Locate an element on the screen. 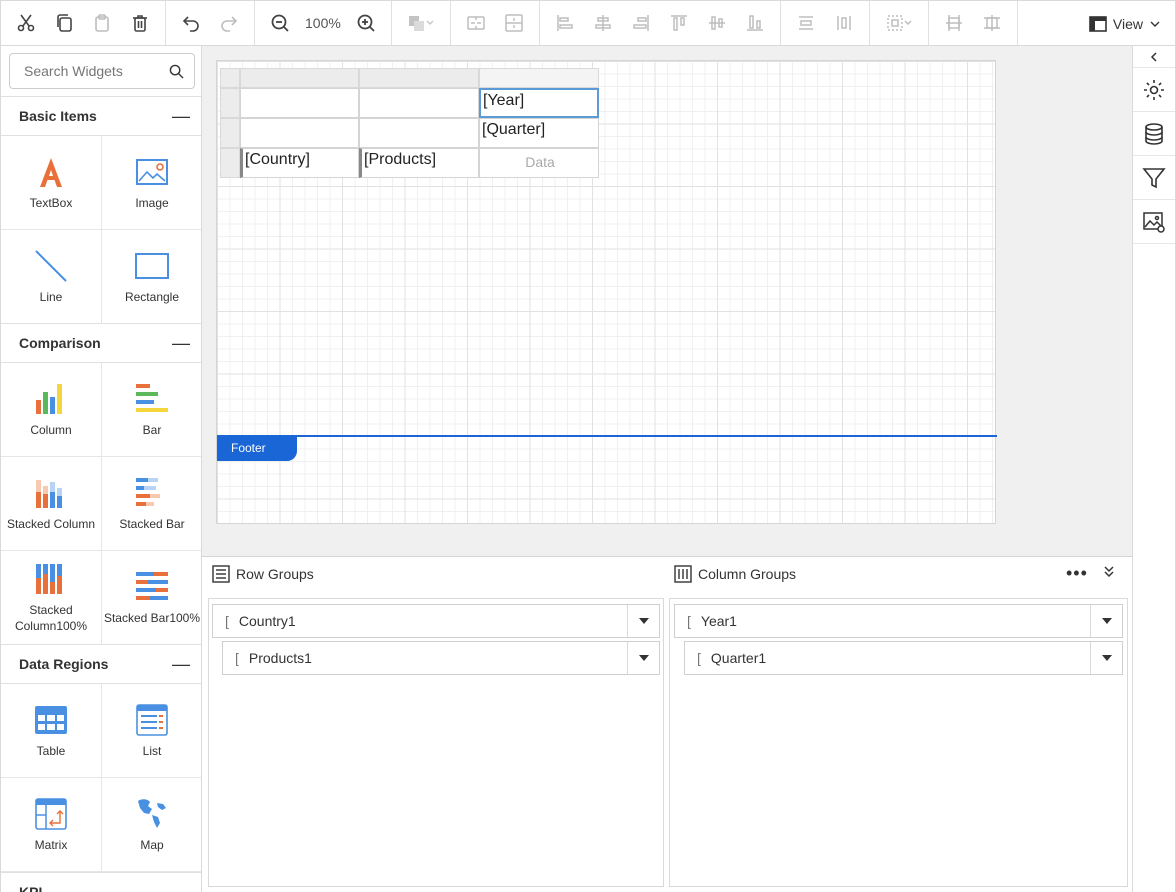  redo-button is located at coordinates (229, 23).